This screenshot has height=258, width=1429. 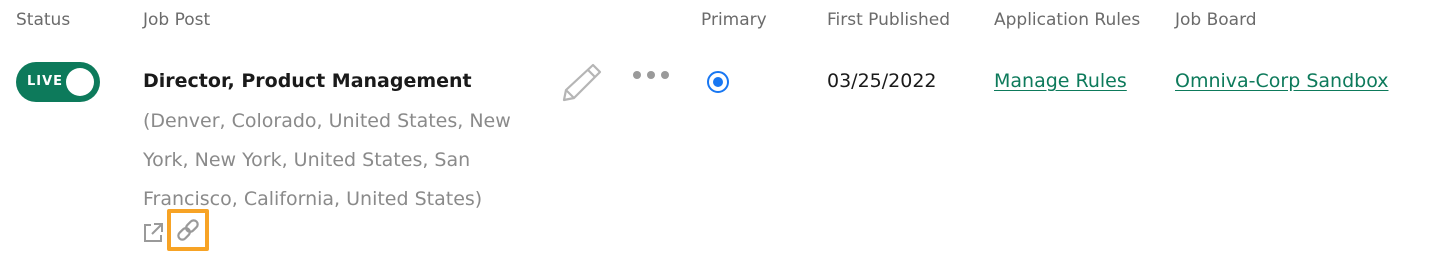 What do you see at coordinates (1060, 81) in the screenshot?
I see `manage-rules-link: Manage Rules` at bounding box center [1060, 81].